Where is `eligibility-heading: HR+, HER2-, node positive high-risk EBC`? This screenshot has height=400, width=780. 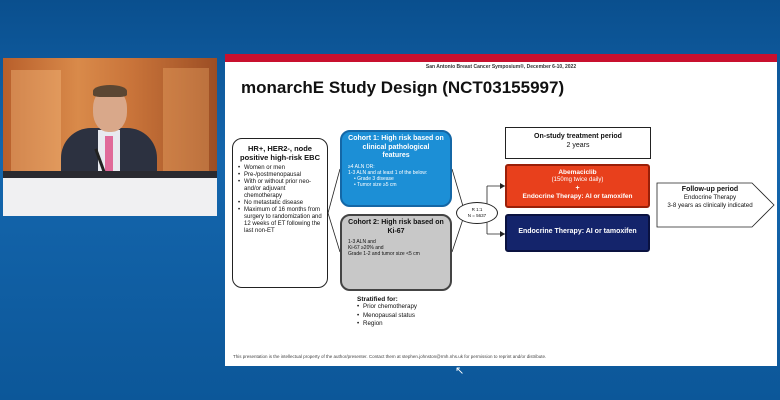
eligibility-heading: HR+, HER2-, node positive high-risk EBC is located at coordinates (279, 153).